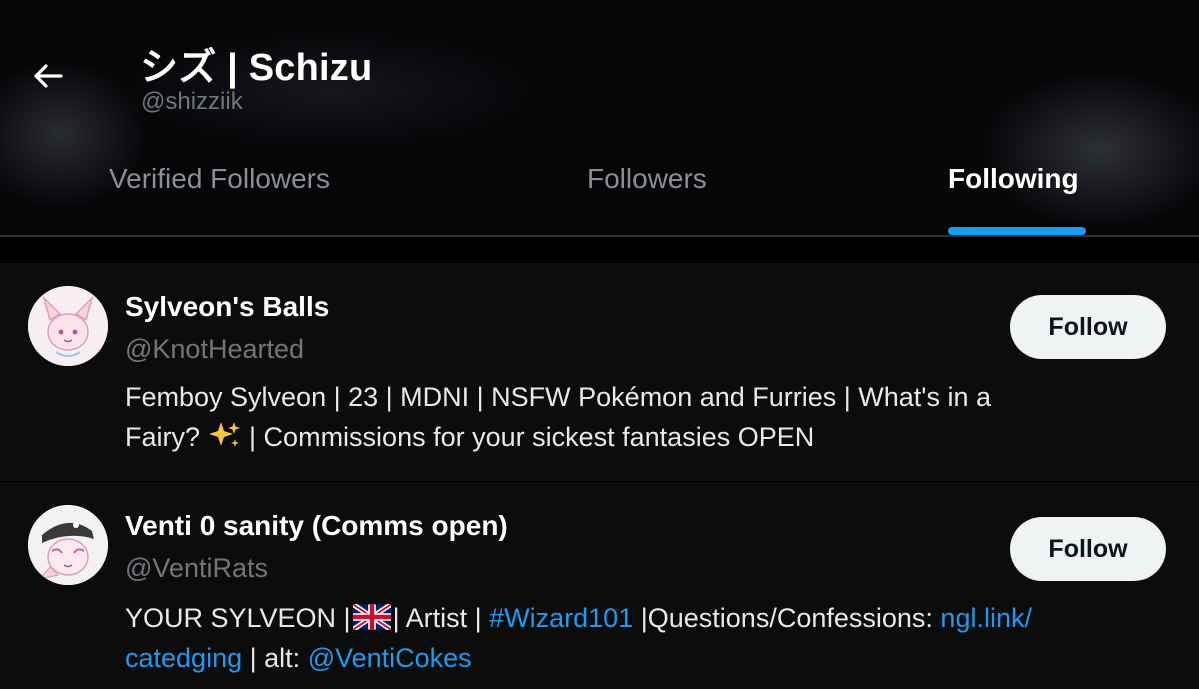 This screenshot has width=1199, height=689. Describe the element at coordinates (196, 568) in the screenshot. I see `user-handle: @VentiRats` at that location.